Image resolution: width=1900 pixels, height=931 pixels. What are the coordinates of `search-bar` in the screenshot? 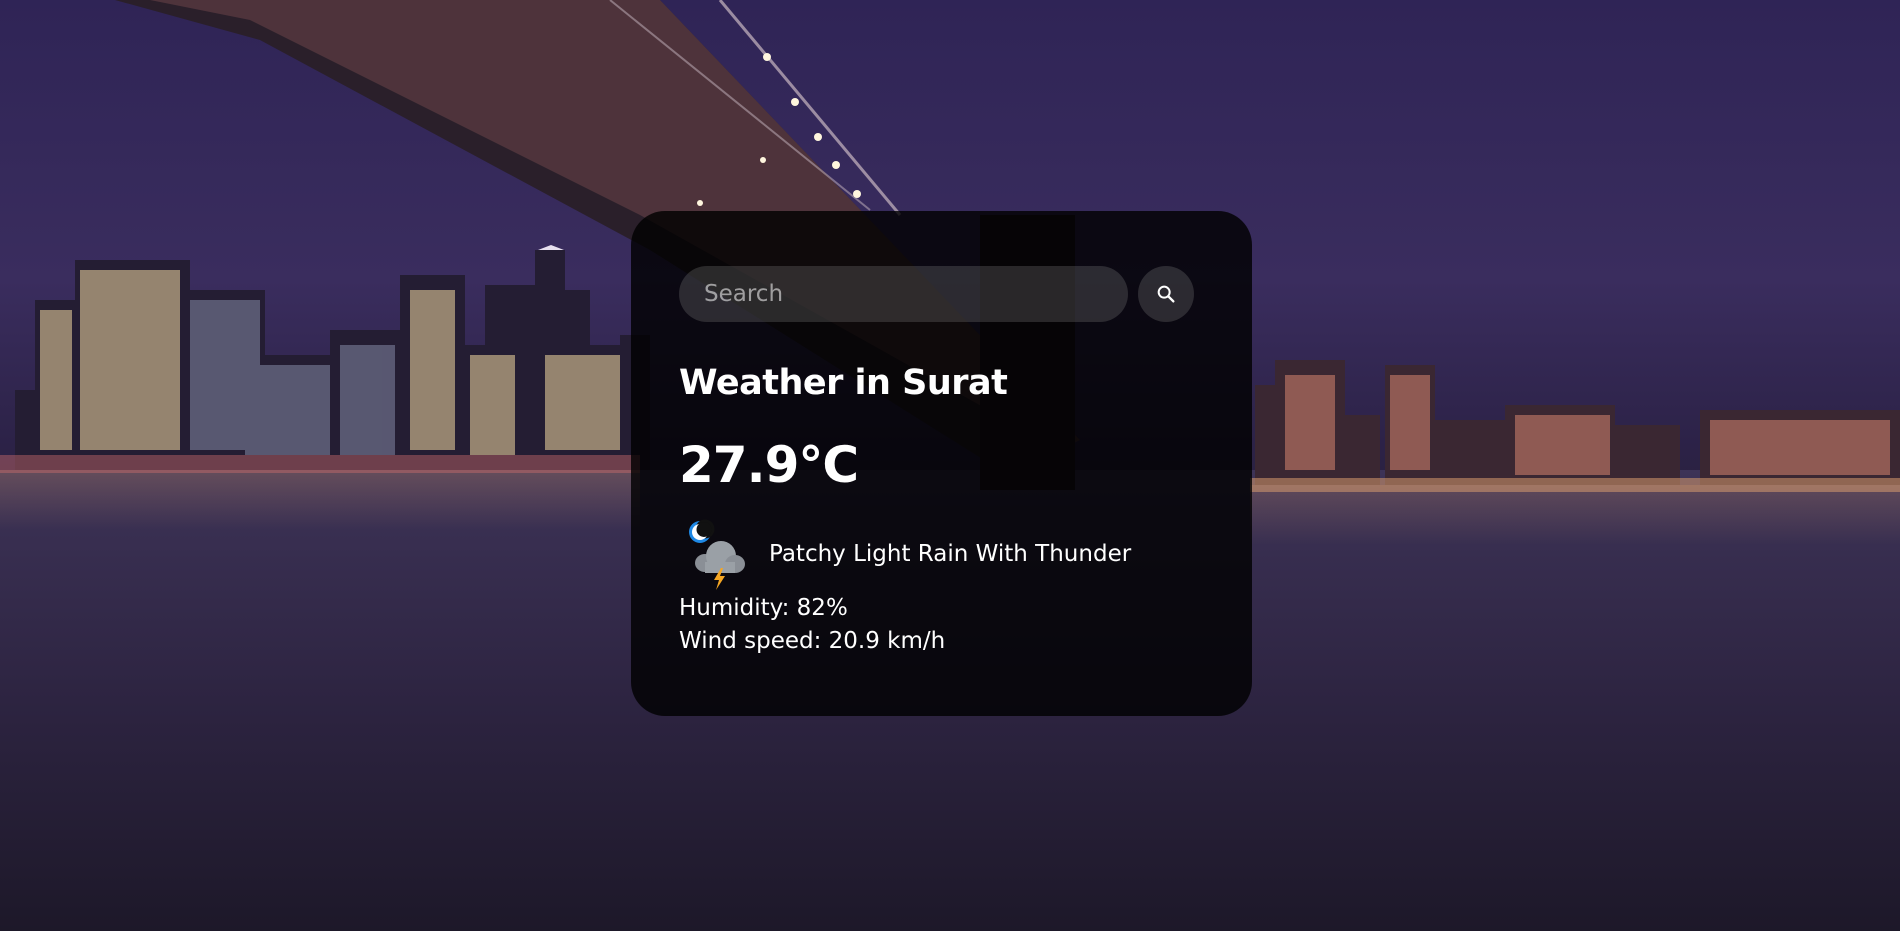 It's located at (936, 294).